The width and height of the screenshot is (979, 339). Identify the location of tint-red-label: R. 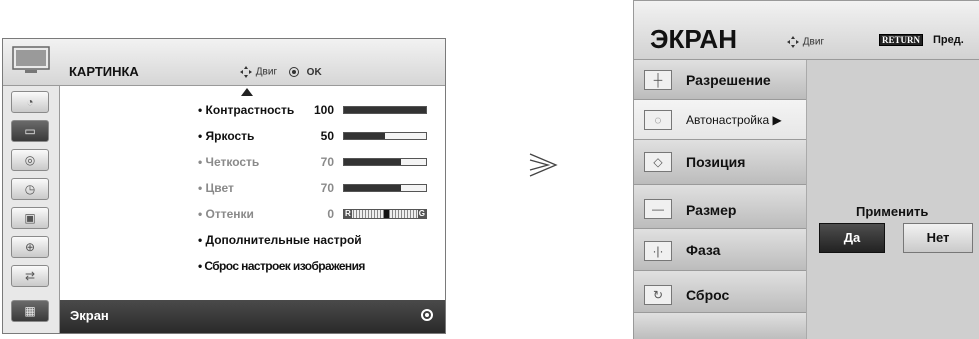
(348, 213).